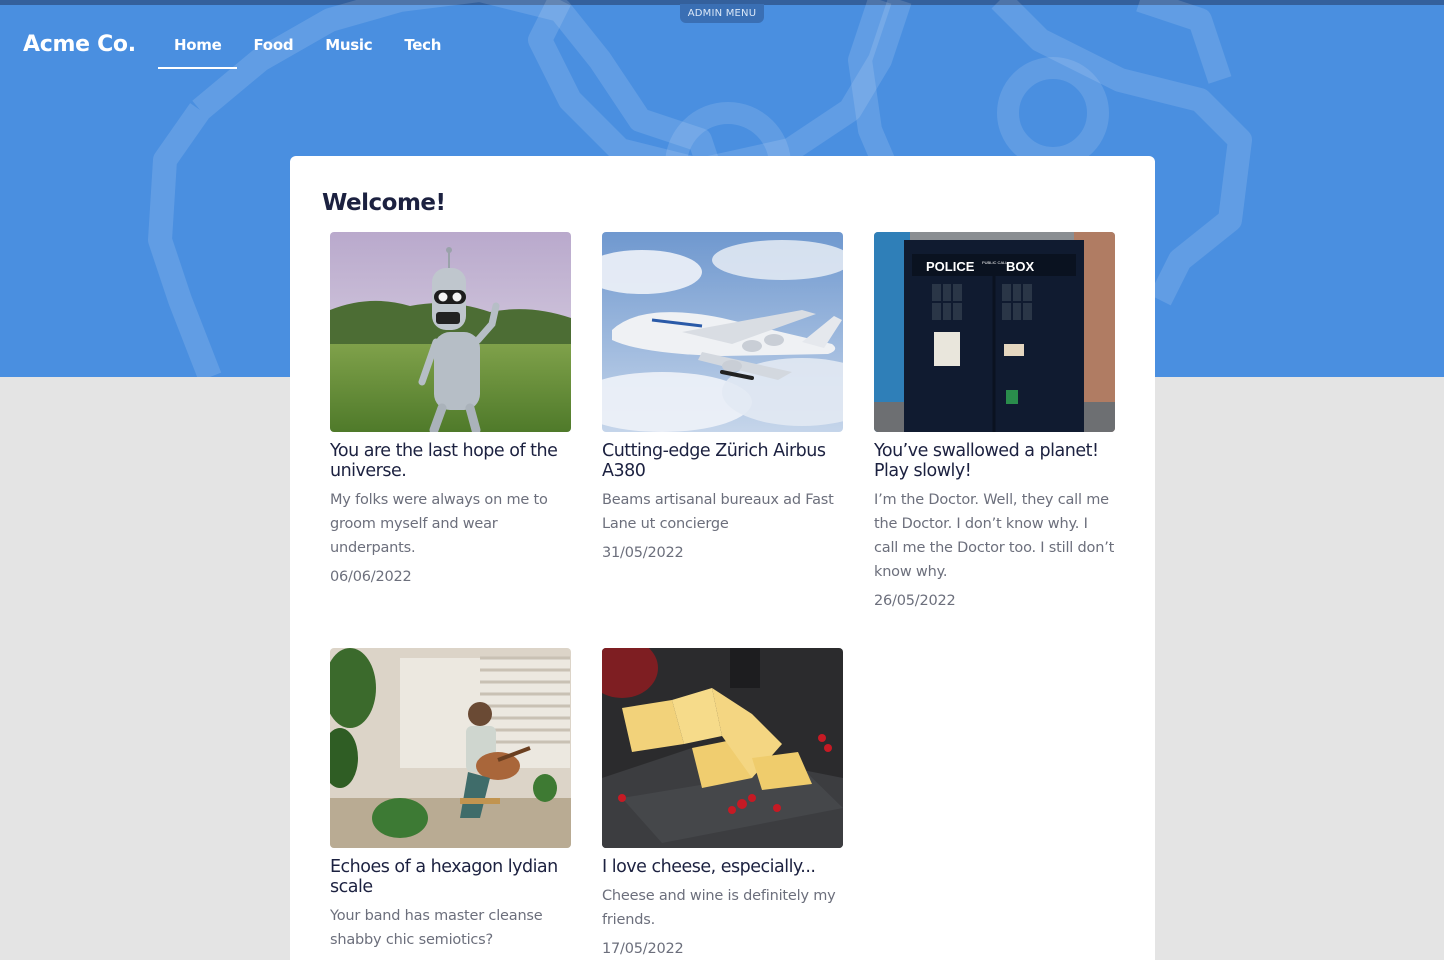  What do you see at coordinates (422, 48) in the screenshot?
I see `nav-item-tech: Tech` at bounding box center [422, 48].